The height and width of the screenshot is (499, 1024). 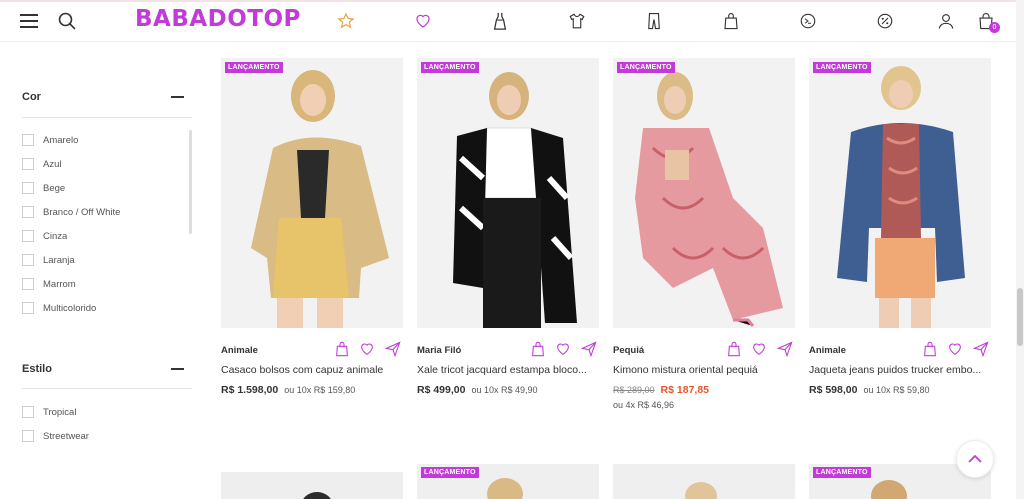 I want to click on product-old-price: R$ 289,00, so click(x=634, y=390).